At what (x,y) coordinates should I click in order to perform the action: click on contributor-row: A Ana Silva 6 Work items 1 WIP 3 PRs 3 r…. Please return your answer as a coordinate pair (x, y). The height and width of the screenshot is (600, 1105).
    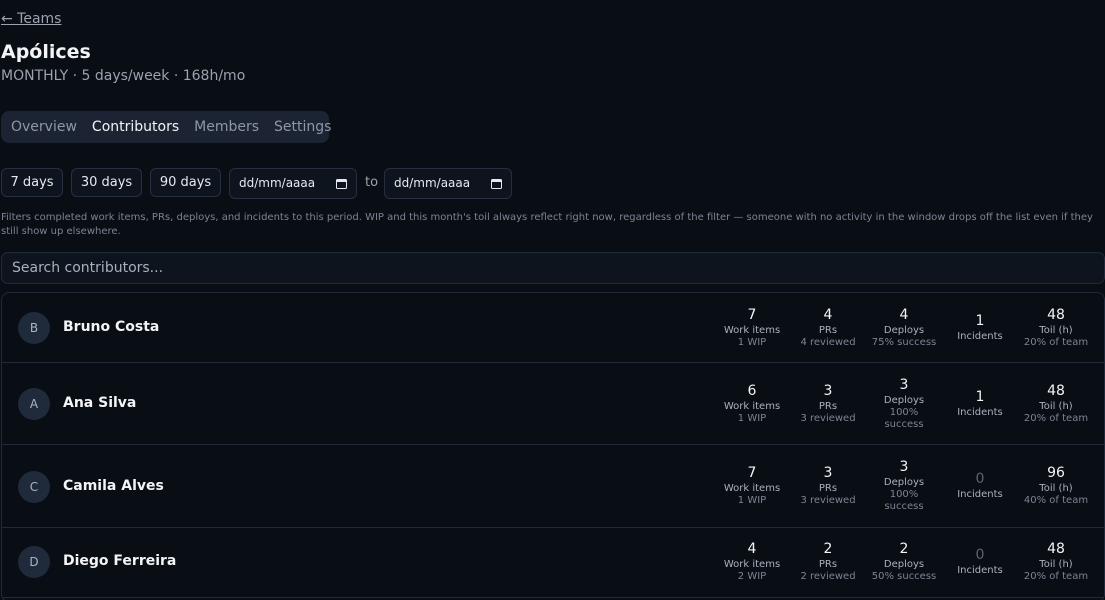
    Looking at the image, I should click on (553, 404).